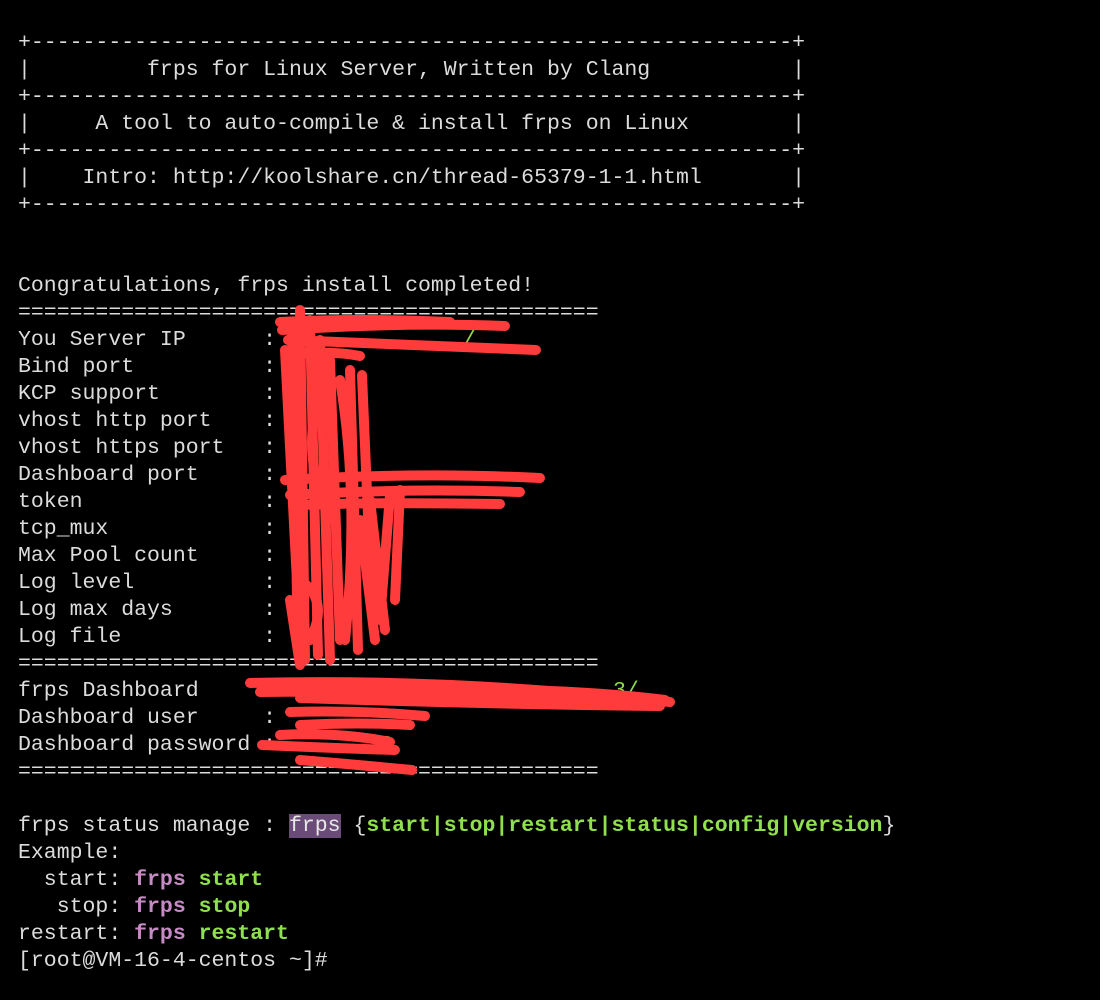 The image size is (1106, 1000). I want to click on config-row-log-max-days: Log max days :, so click(147, 610).